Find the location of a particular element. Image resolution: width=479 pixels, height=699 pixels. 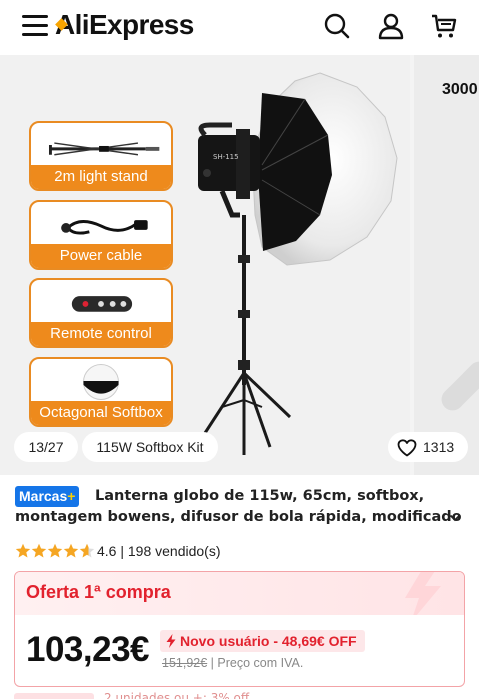

lightning-icon is located at coordinates (171, 641).